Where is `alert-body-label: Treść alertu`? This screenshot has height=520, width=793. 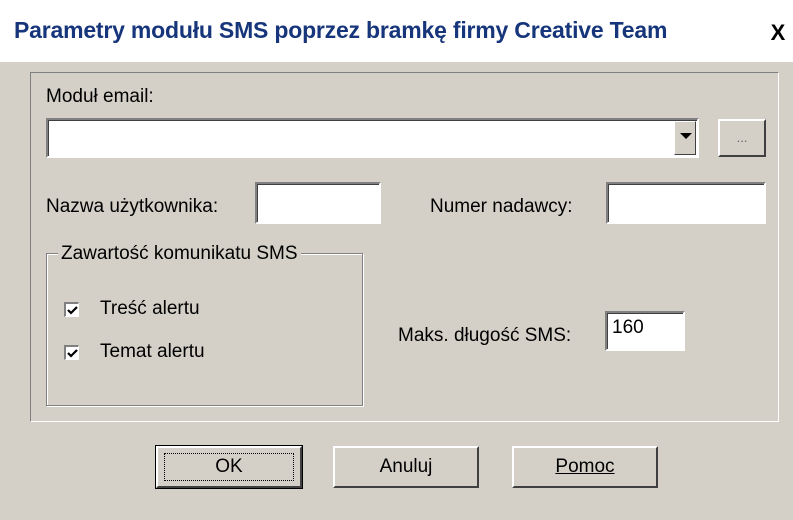 alert-body-label: Treść alertu is located at coordinates (150, 309).